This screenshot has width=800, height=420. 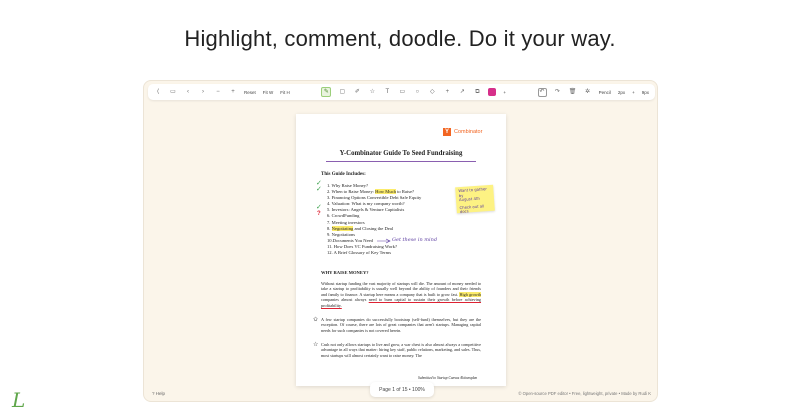 I want to click on page-footer-note: Submitted to Startup Canvas Aktionsplan, so click(x=448, y=378).